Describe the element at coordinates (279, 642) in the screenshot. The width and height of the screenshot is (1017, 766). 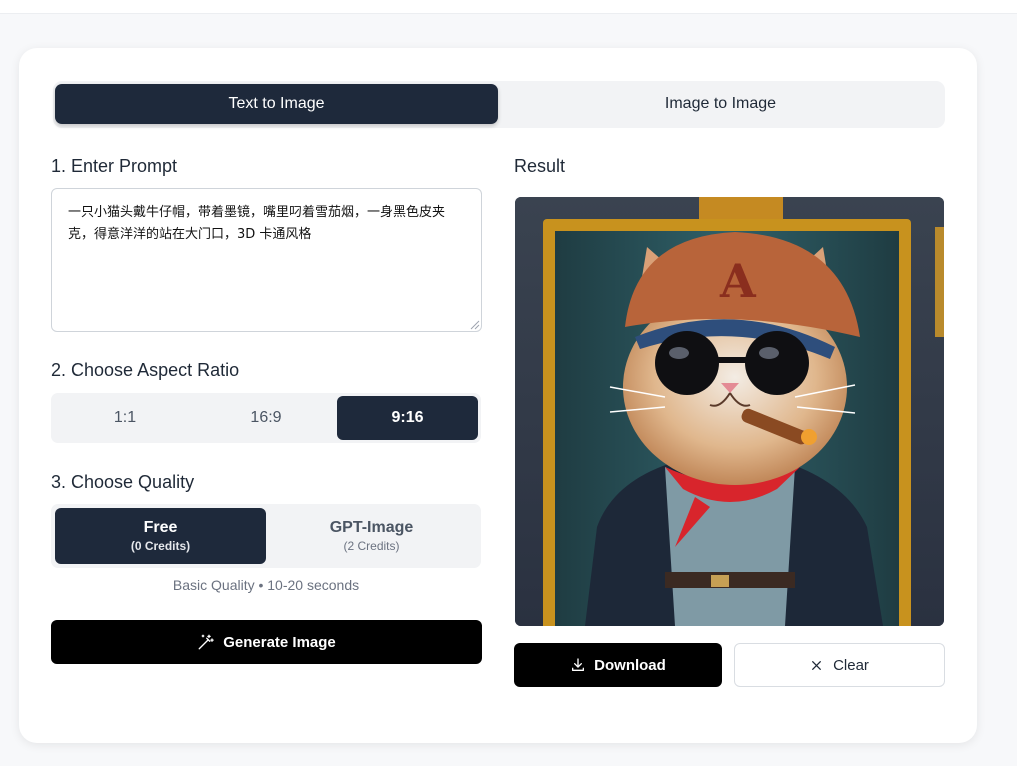
I see `generate-image-label: Generate Image` at that location.